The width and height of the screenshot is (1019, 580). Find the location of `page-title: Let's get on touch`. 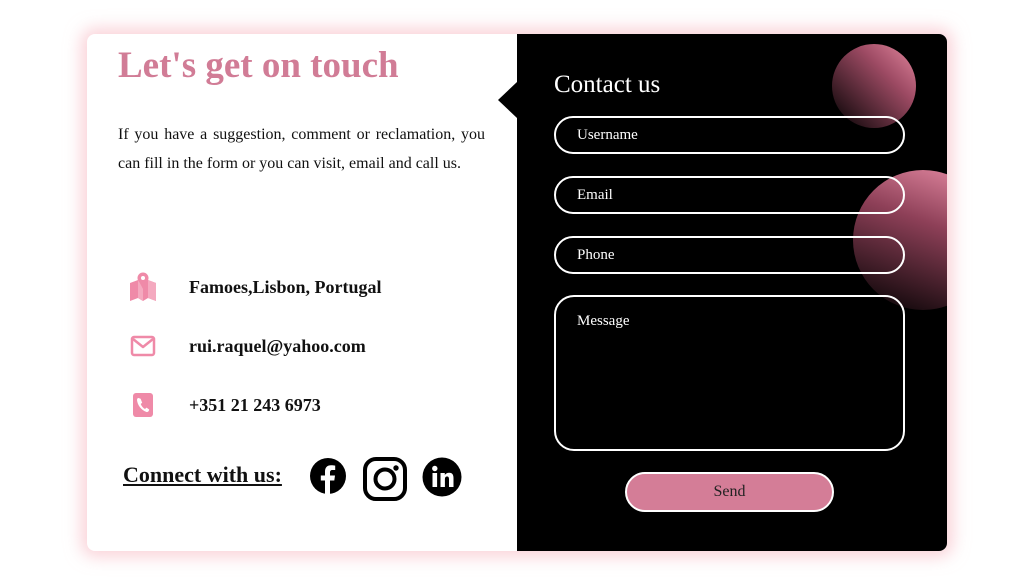

page-title: Let's get on touch is located at coordinates (258, 65).